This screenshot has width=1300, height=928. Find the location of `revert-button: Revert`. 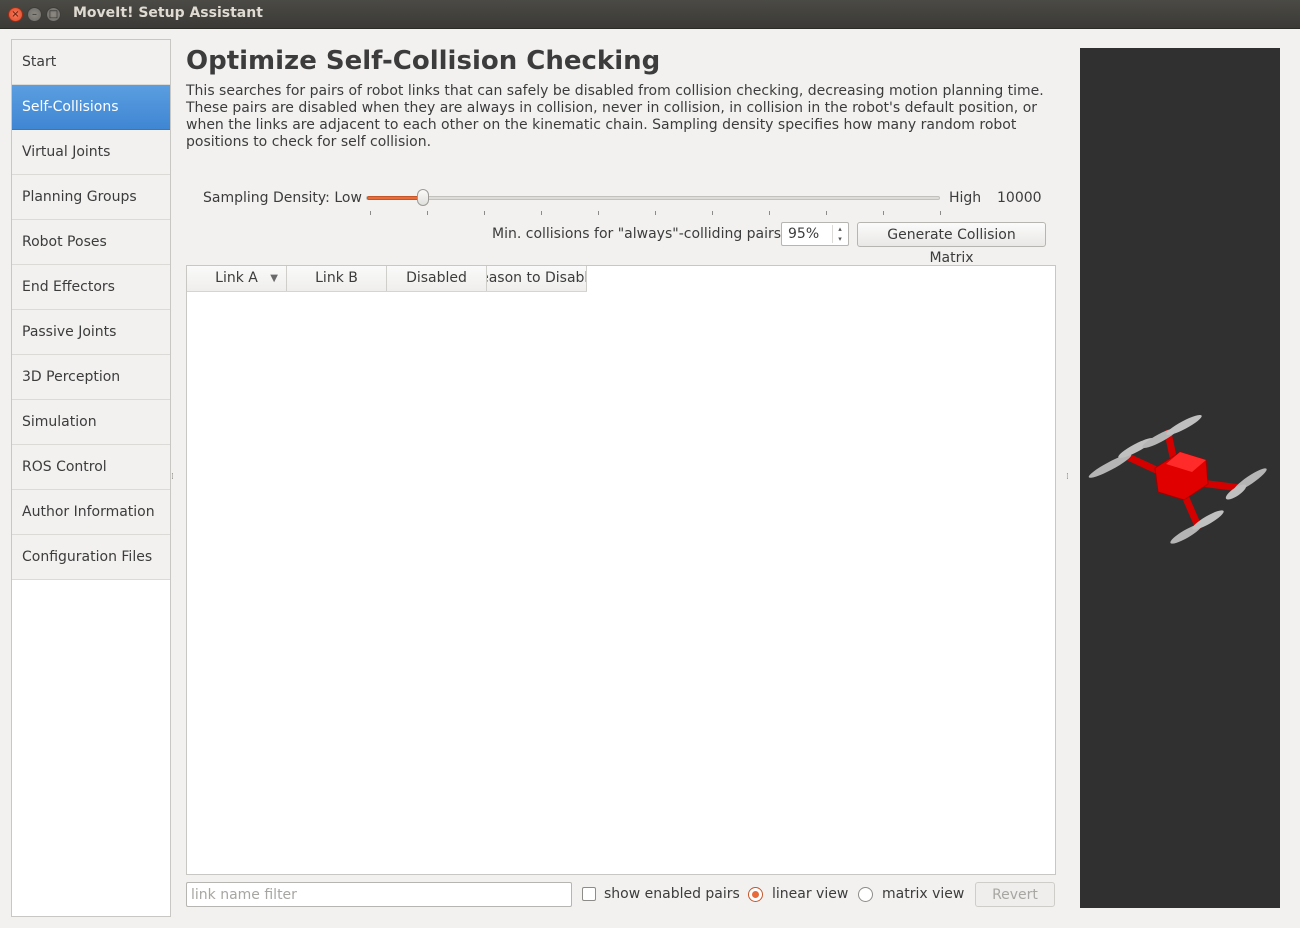

revert-button: Revert is located at coordinates (1015, 894).